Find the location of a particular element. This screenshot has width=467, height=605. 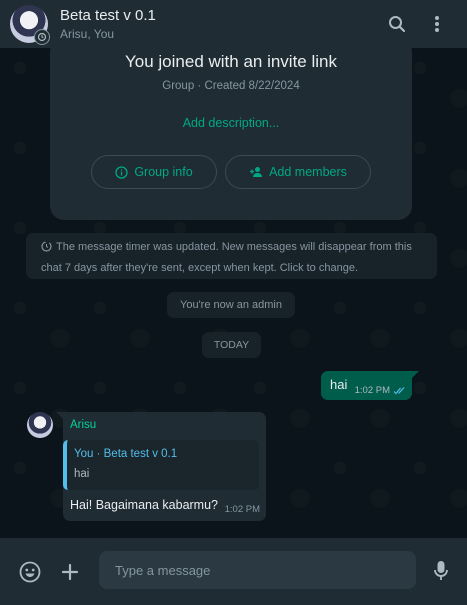

quoted-message: You · Beta test v 0.1 hai is located at coordinates (161, 465).